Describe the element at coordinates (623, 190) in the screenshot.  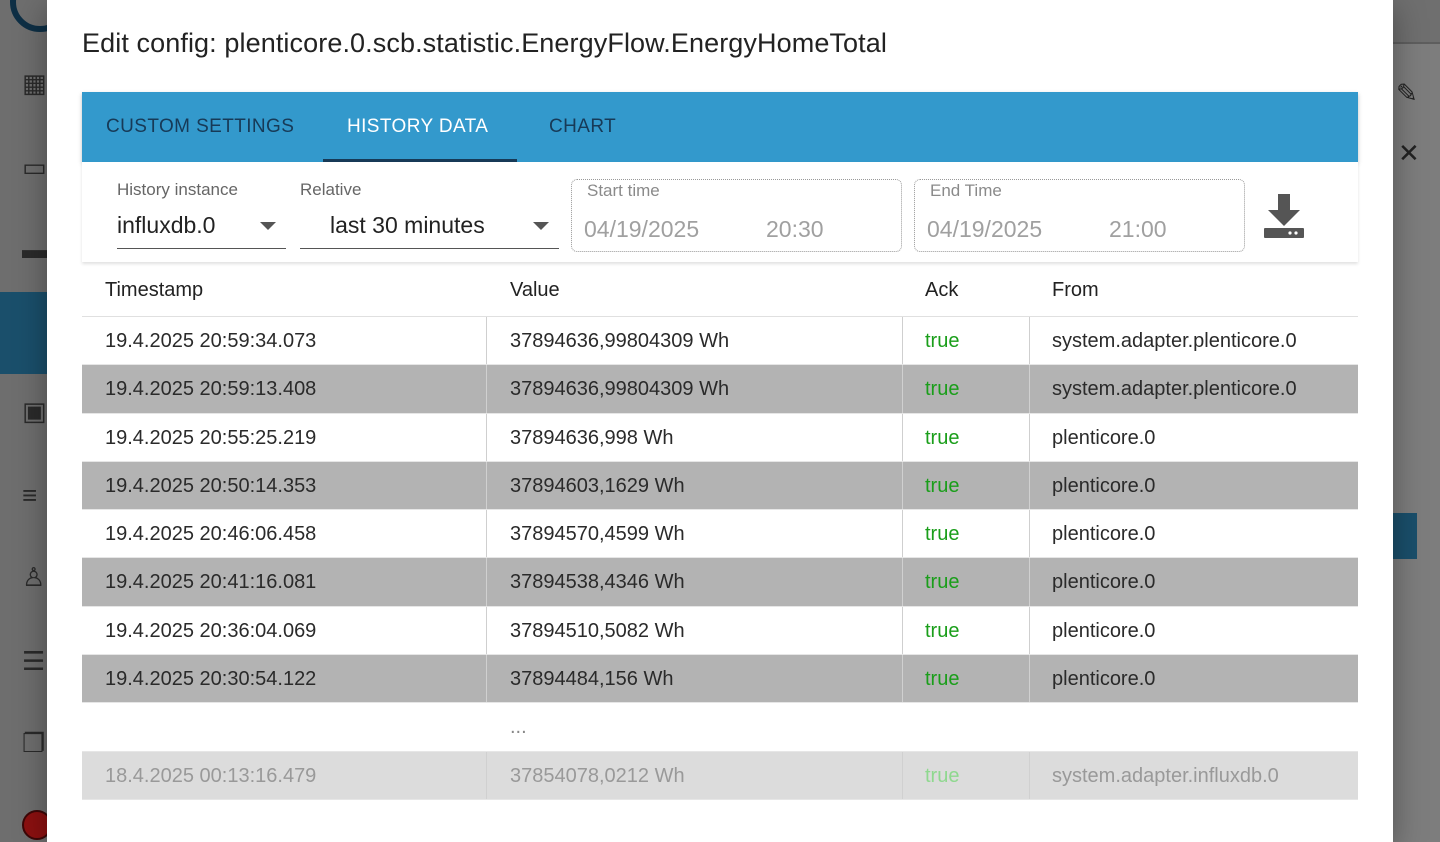
I see `start-time-label: Start time` at that location.